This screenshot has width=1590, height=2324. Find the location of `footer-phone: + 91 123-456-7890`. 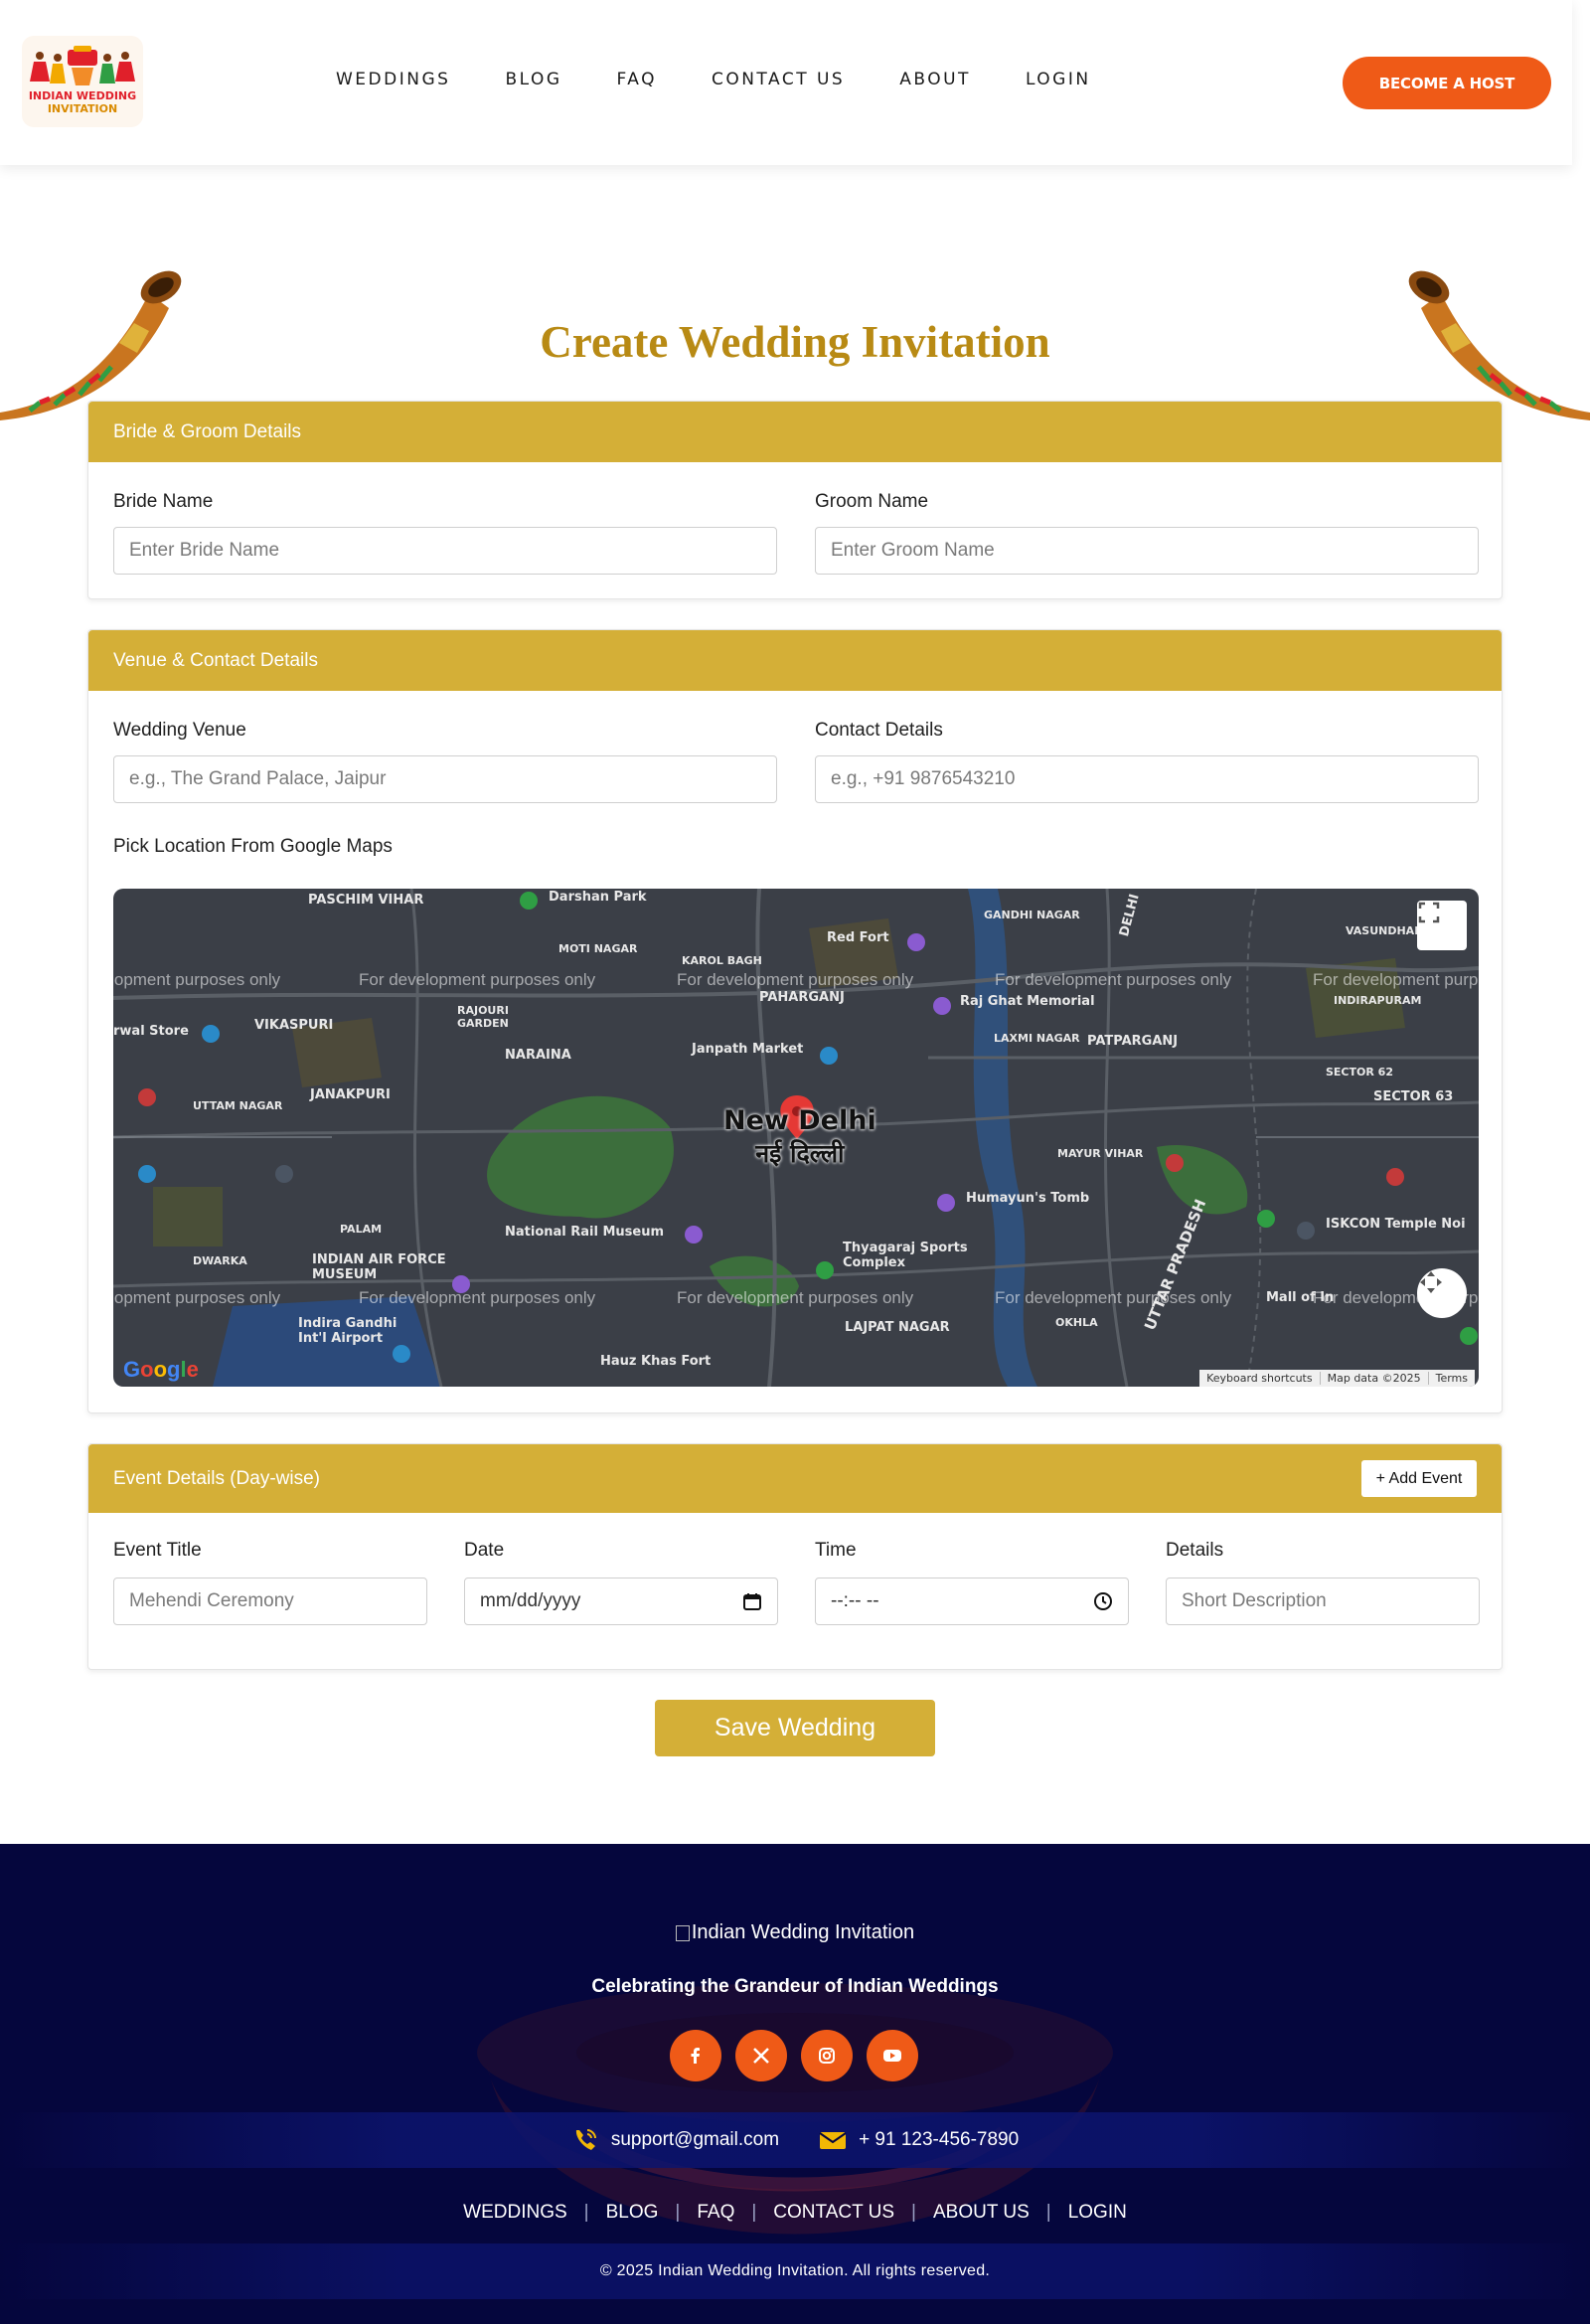

footer-phone: + 91 123-456-7890 is located at coordinates (919, 2140).